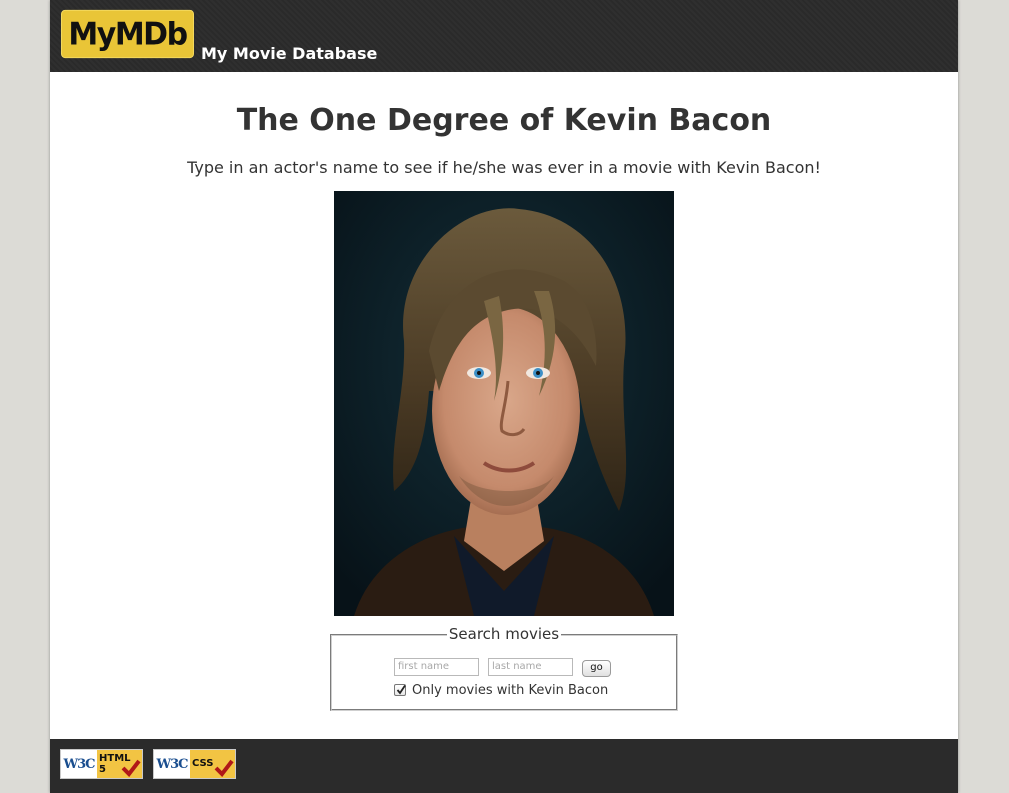 The image size is (1009, 793). I want to click on badge-label: CSS, so click(212, 764).